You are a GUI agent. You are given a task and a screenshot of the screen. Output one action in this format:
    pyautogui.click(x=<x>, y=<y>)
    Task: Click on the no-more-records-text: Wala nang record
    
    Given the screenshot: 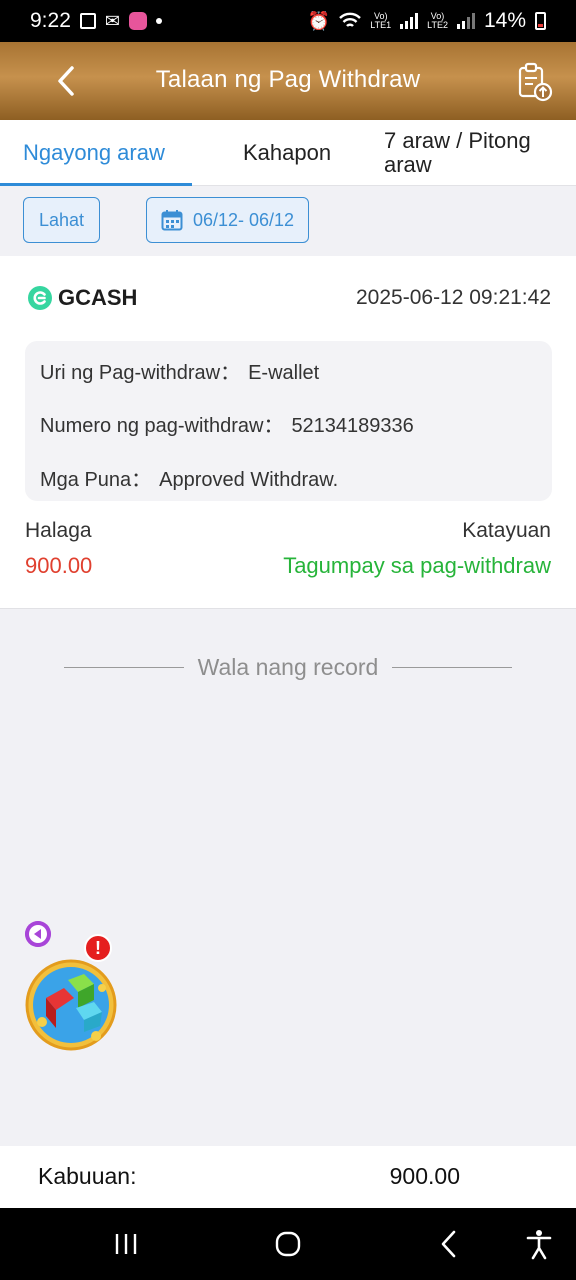 What is the action you would take?
    pyautogui.click(x=288, y=666)
    